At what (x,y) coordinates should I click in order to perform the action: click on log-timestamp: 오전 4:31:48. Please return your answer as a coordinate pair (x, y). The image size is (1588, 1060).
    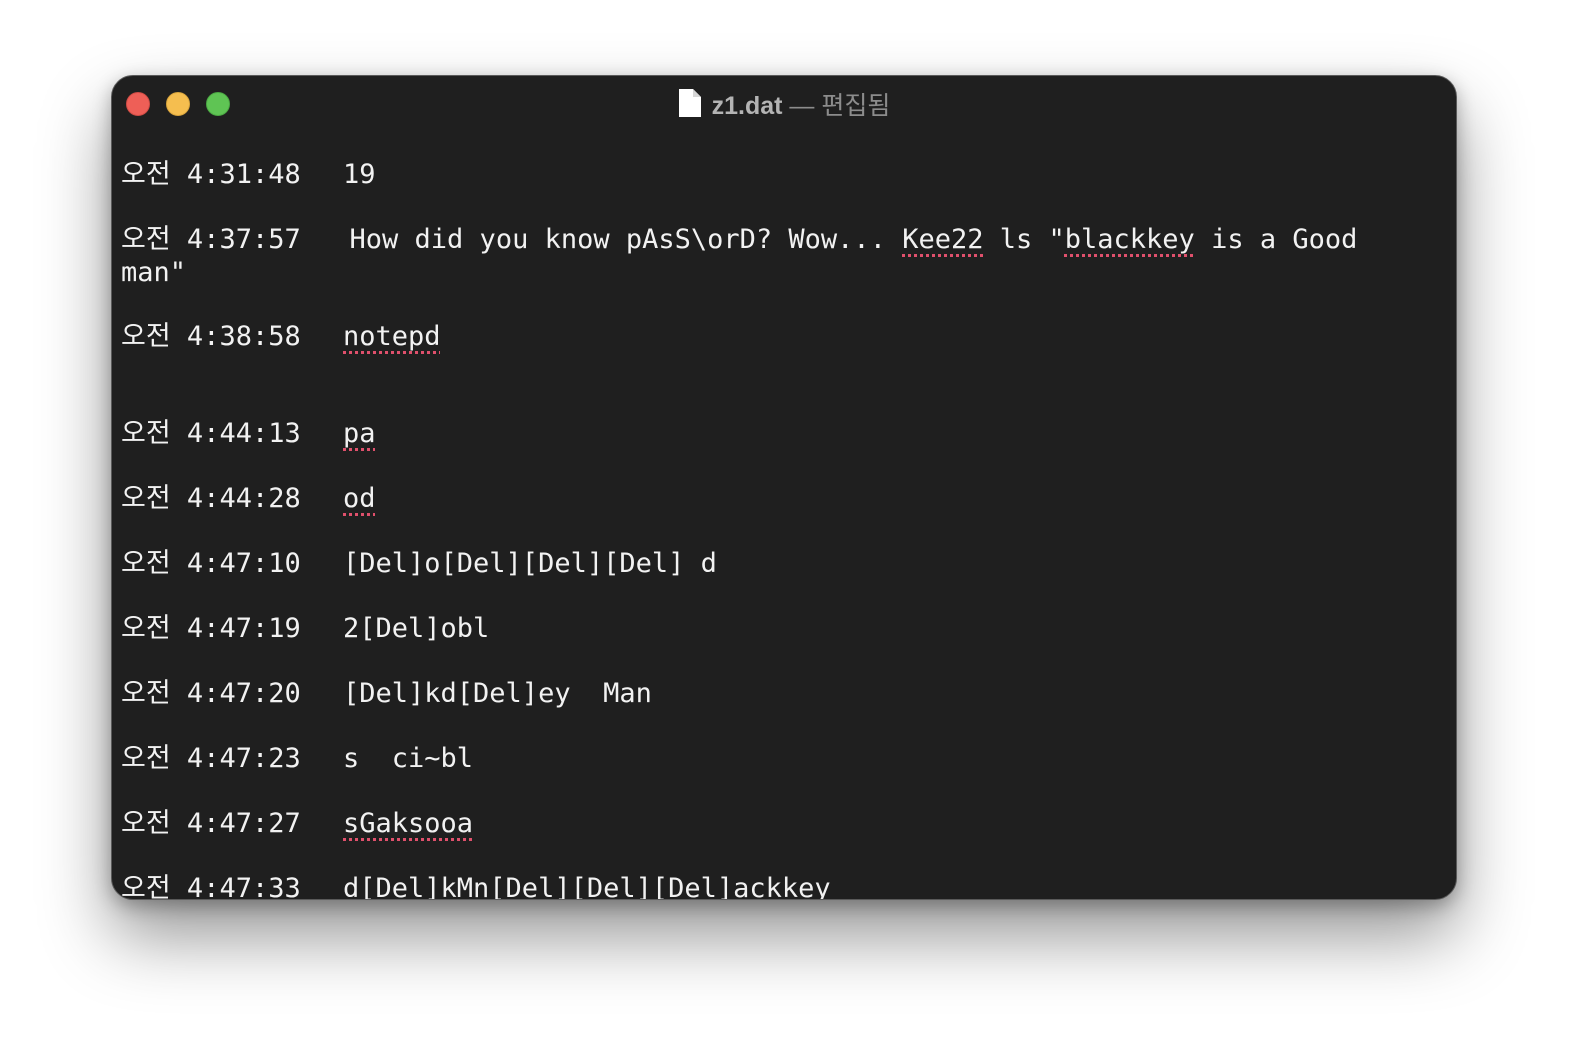
    Looking at the image, I should click on (211, 174).